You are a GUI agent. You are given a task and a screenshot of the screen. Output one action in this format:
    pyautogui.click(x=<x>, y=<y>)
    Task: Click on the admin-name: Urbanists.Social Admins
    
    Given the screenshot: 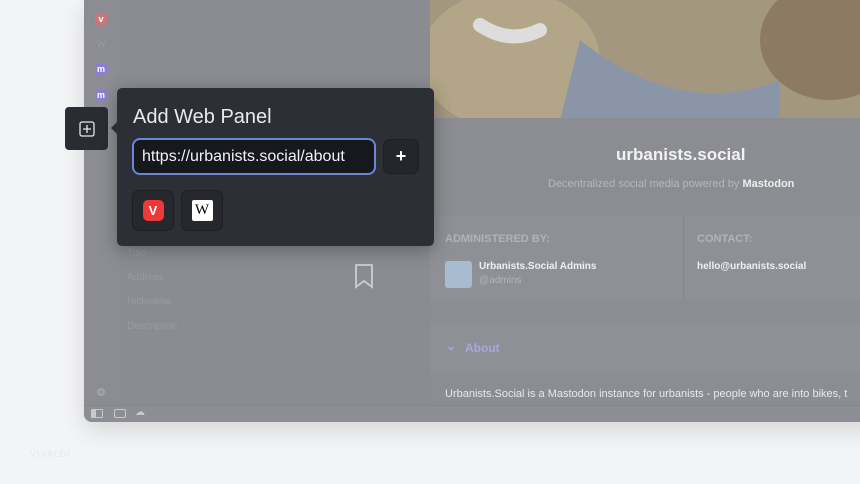 What is the action you would take?
    pyautogui.click(x=537, y=266)
    